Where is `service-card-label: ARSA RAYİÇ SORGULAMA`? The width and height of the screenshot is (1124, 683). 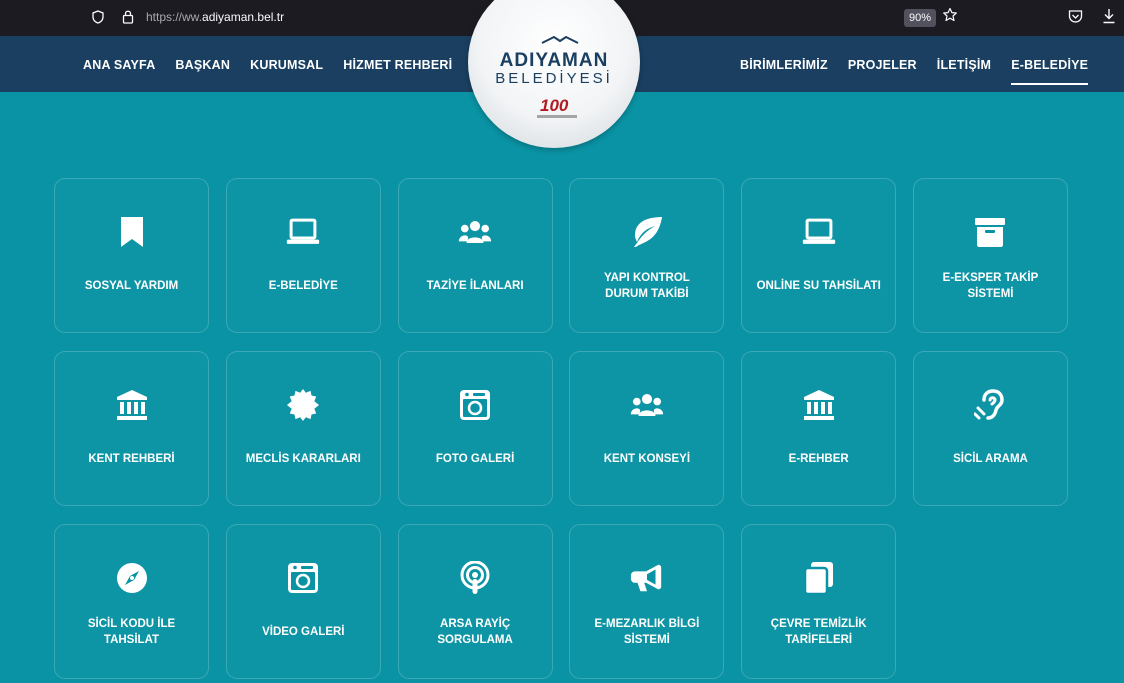
service-card-label: ARSA RAYİÇ SORGULAMA is located at coordinates (475, 632).